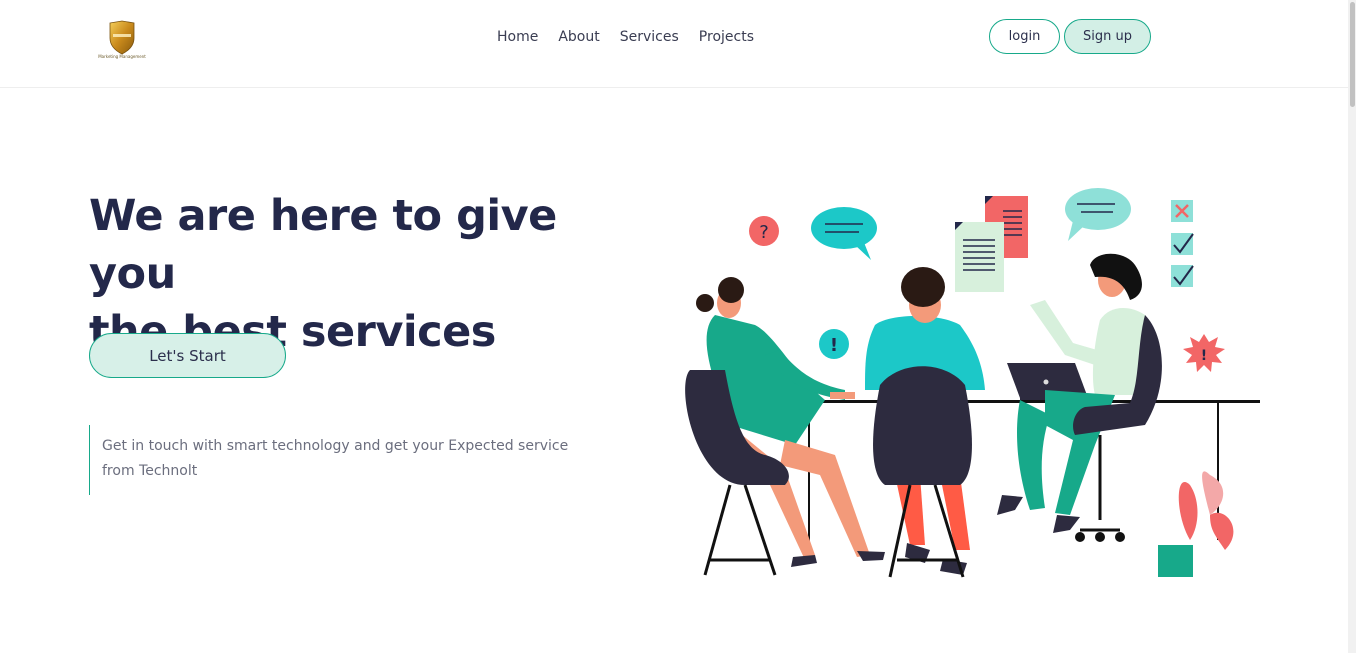 This screenshot has width=1356, height=653. What do you see at coordinates (785, 426) in the screenshot?
I see `person-left-icon` at bounding box center [785, 426].